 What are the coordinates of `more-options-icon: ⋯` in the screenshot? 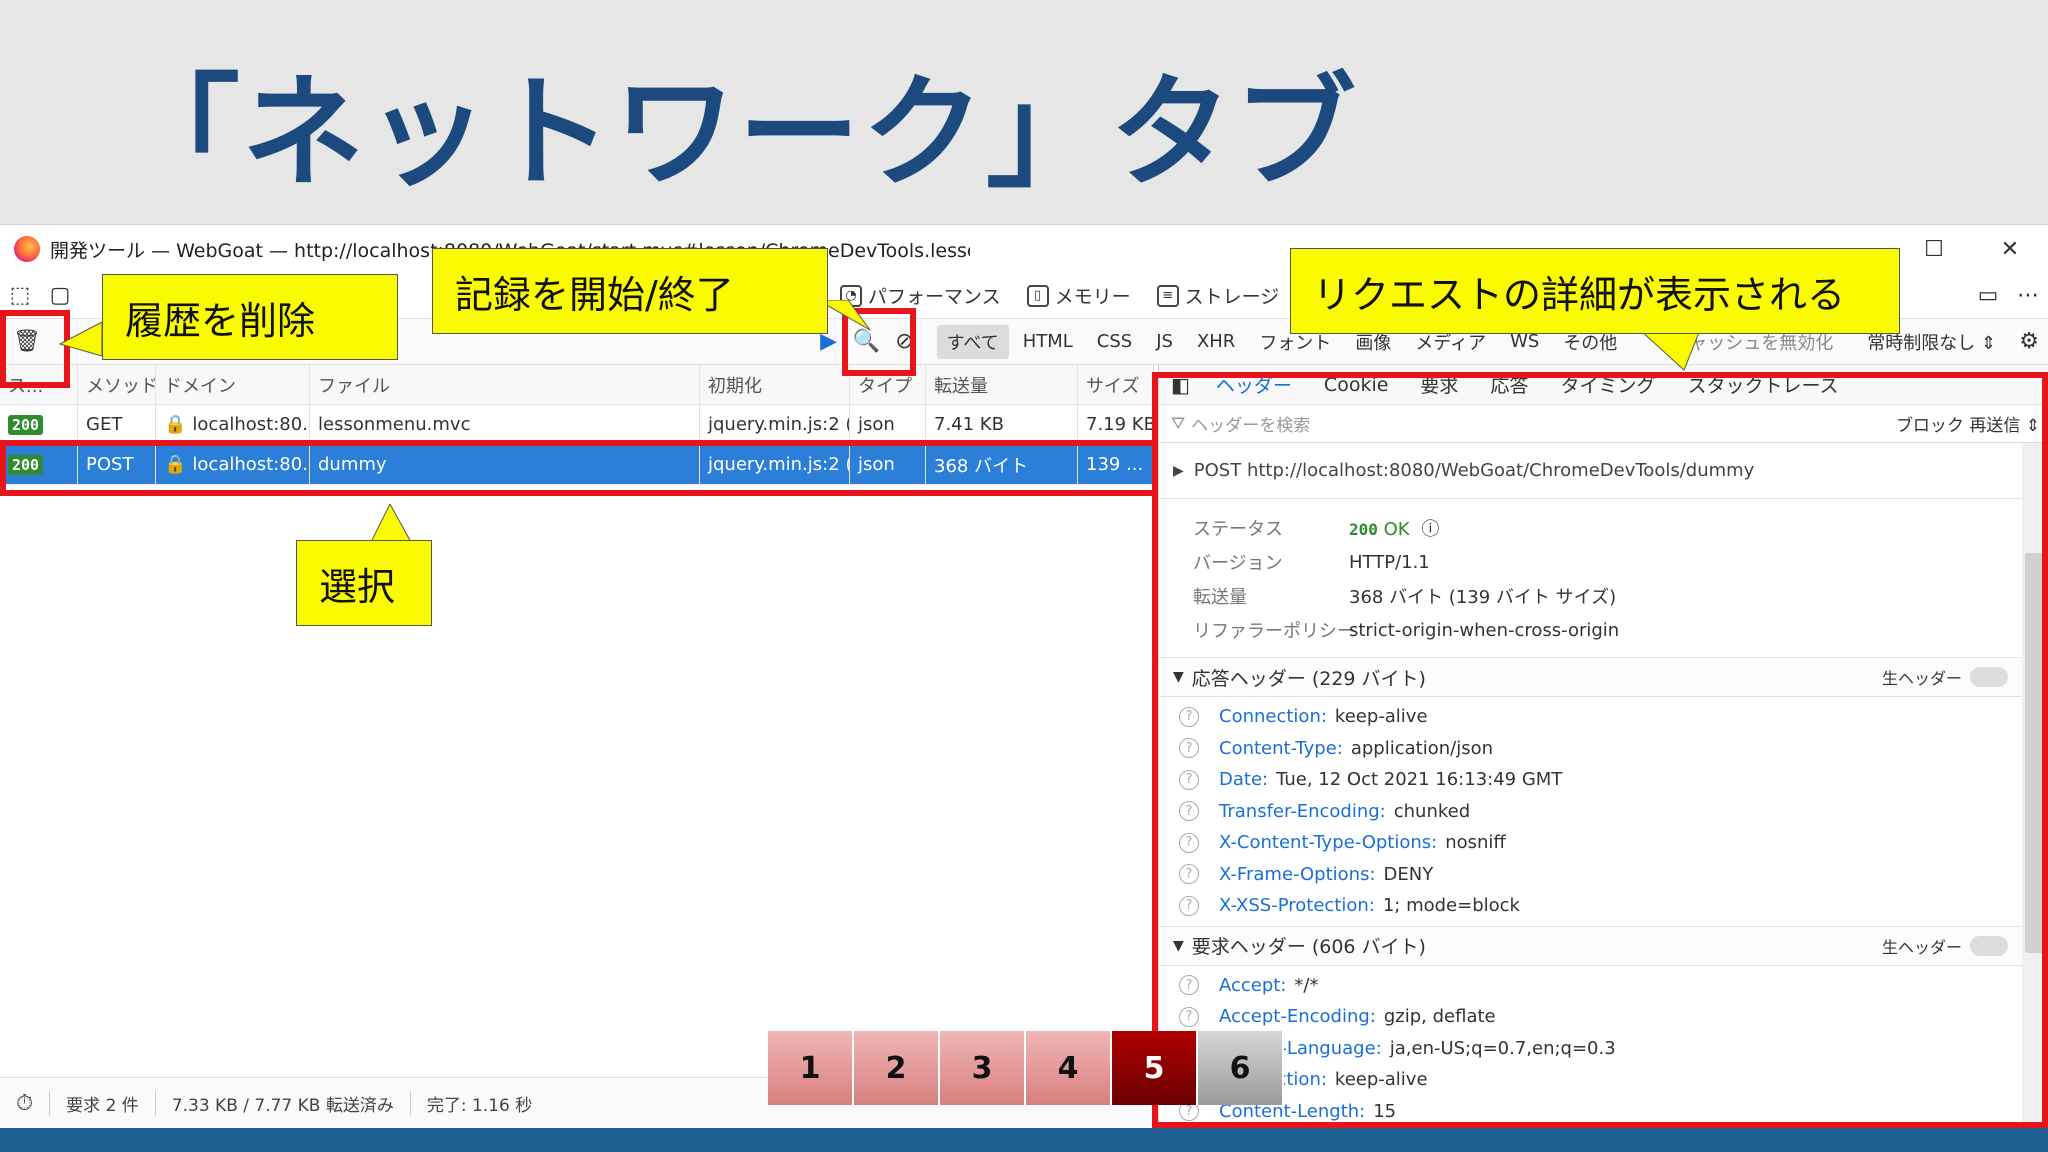 It's located at (2028, 296).